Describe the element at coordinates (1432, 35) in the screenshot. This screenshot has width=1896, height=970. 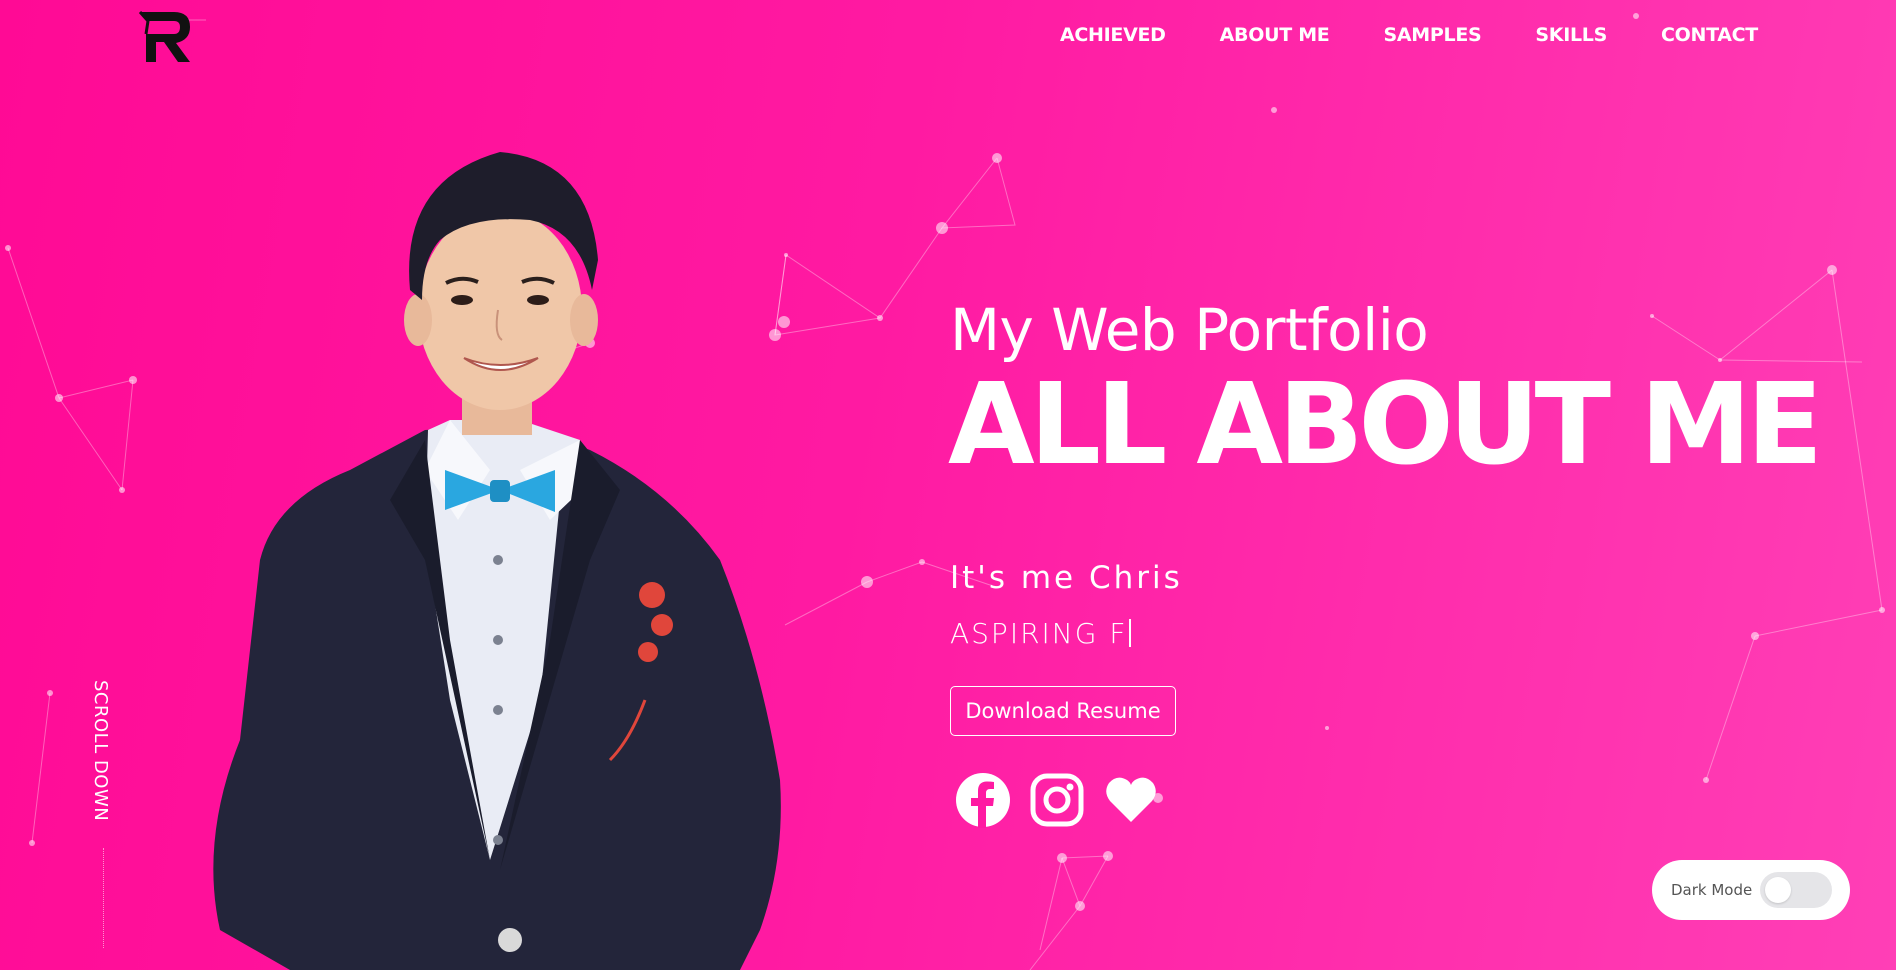
I see `nav-samples: SAMPLES` at that location.